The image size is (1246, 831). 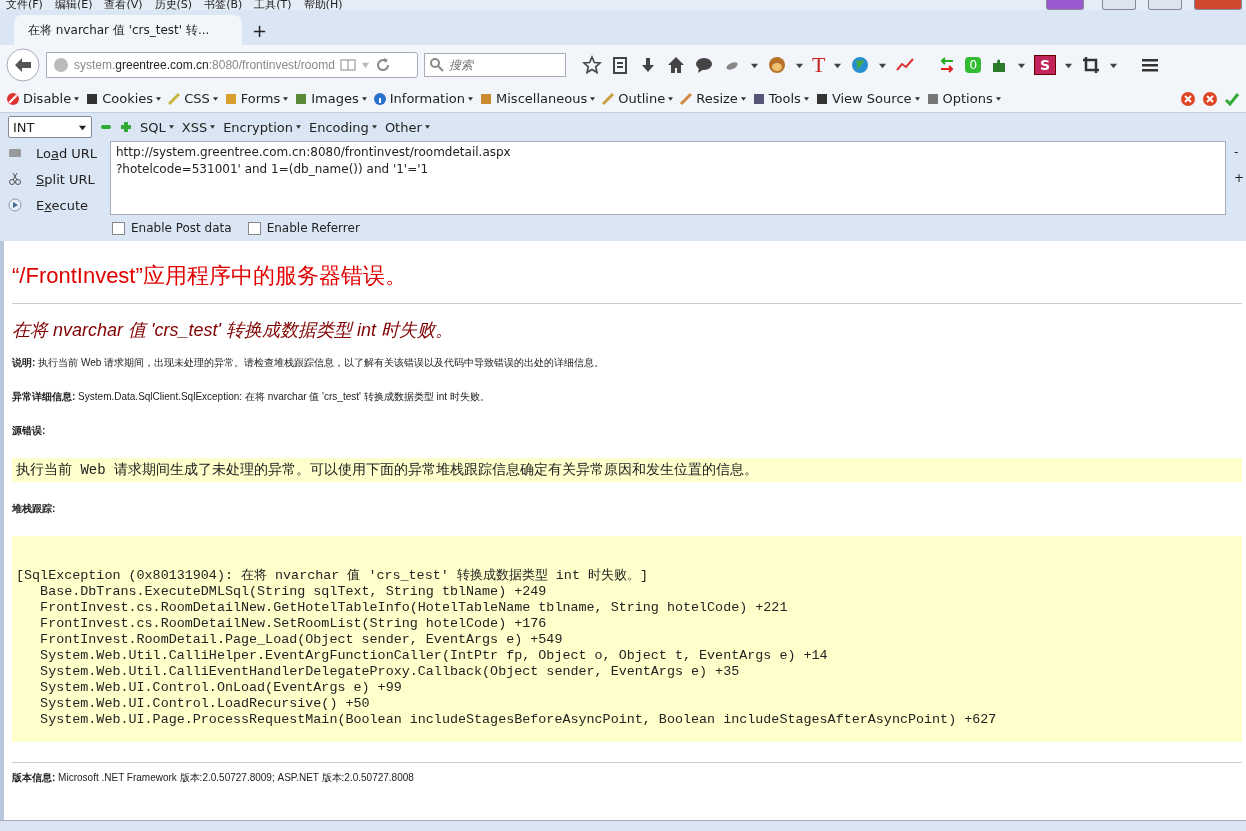 I want to click on play-icon, so click(x=15, y=205).